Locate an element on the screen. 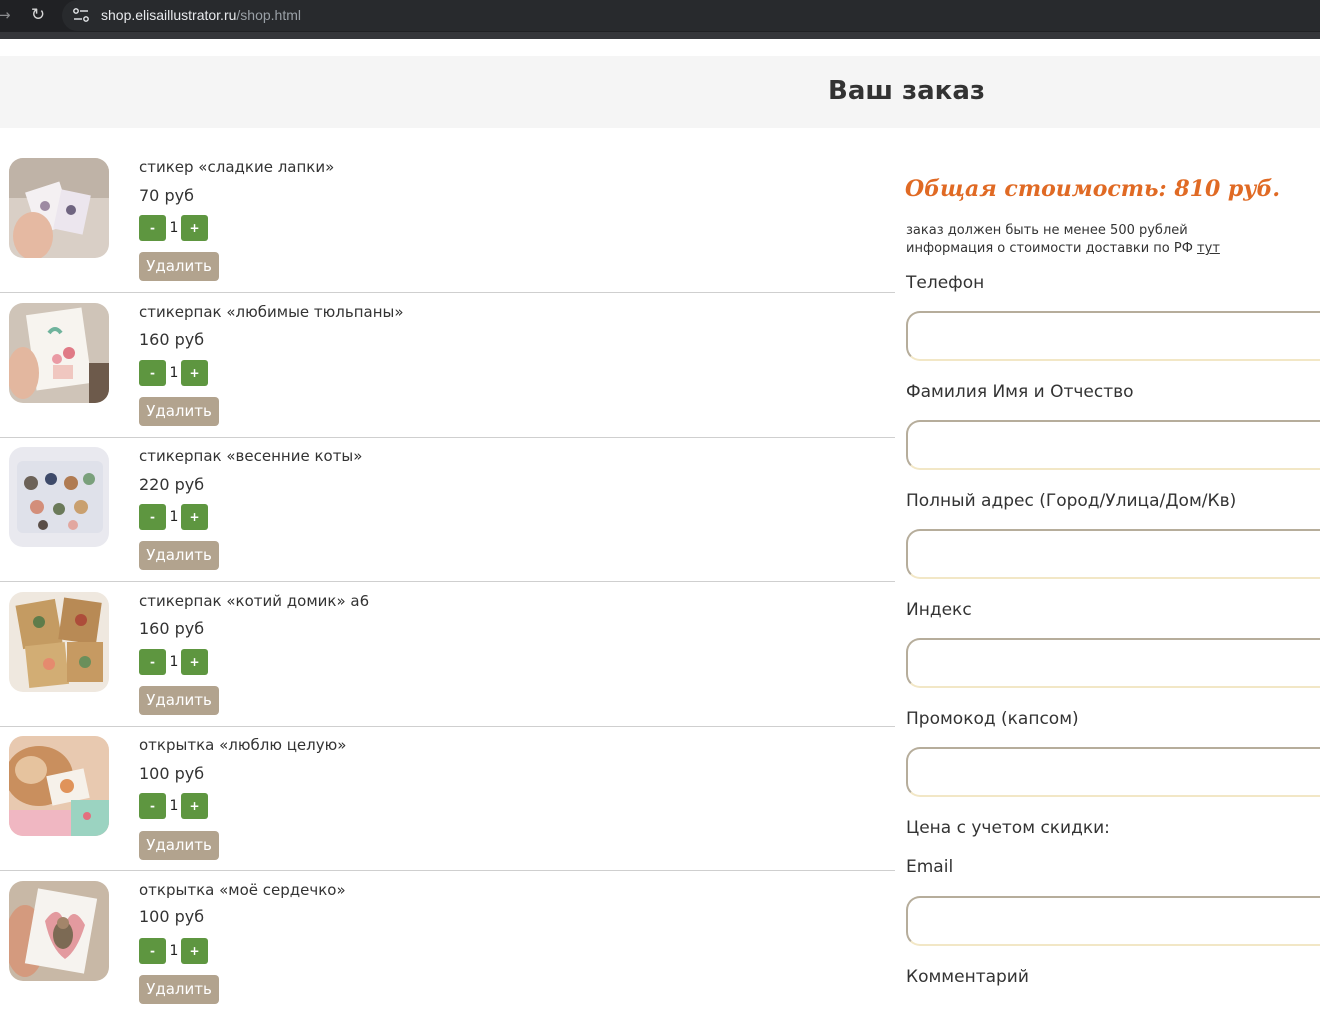  page-title: Ваш заказ is located at coordinates (906, 91).